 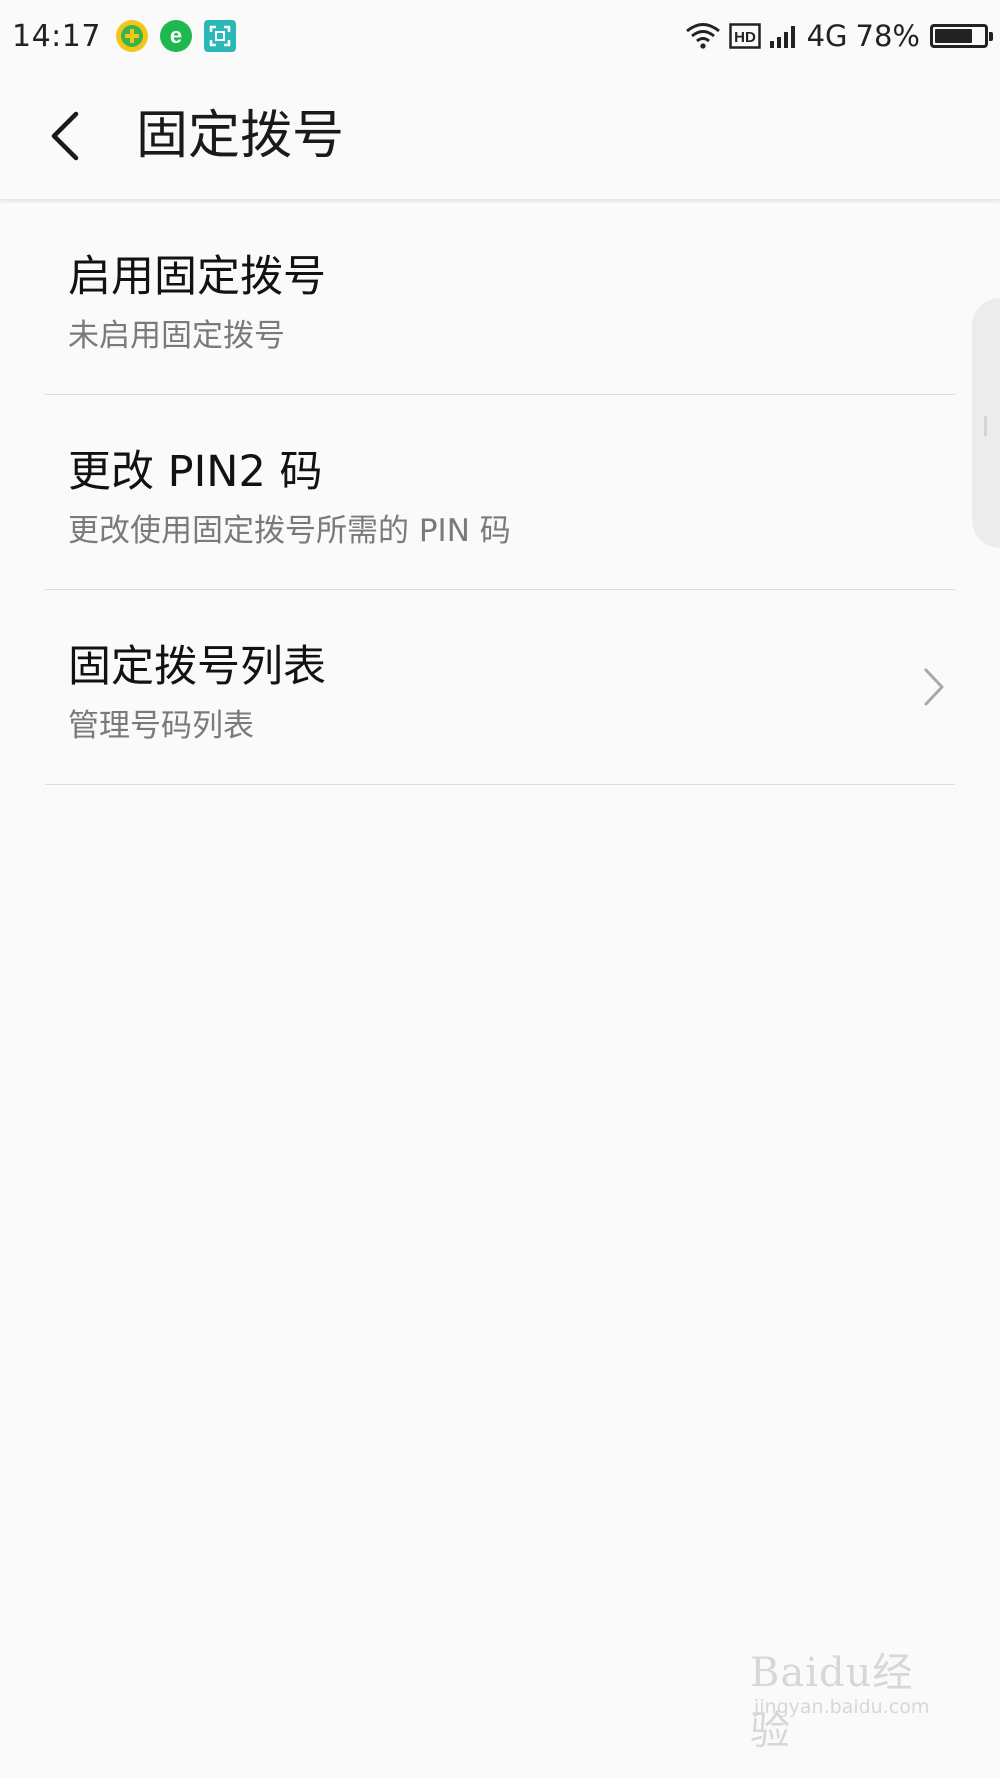 What do you see at coordinates (195, 472) in the screenshot?
I see `change-pin2-title: 更改 PIN2 码` at bounding box center [195, 472].